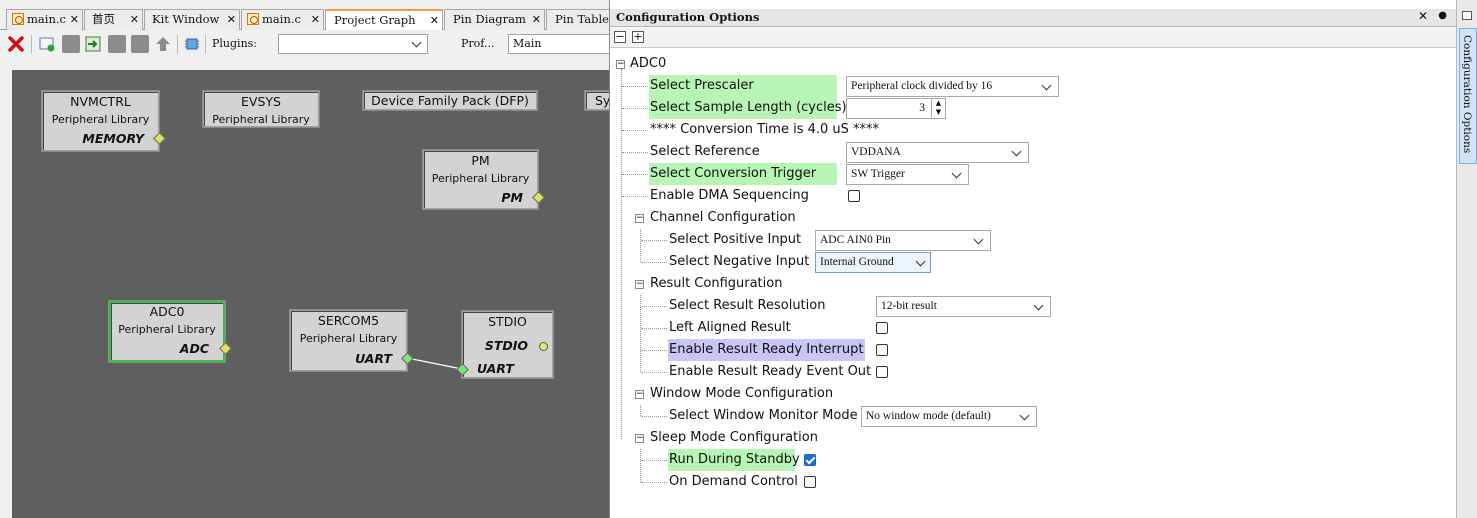 The image size is (1477, 518). I want to click on prescaler-dropdown: Peripheral clock divided by 16, so click(952, 86).